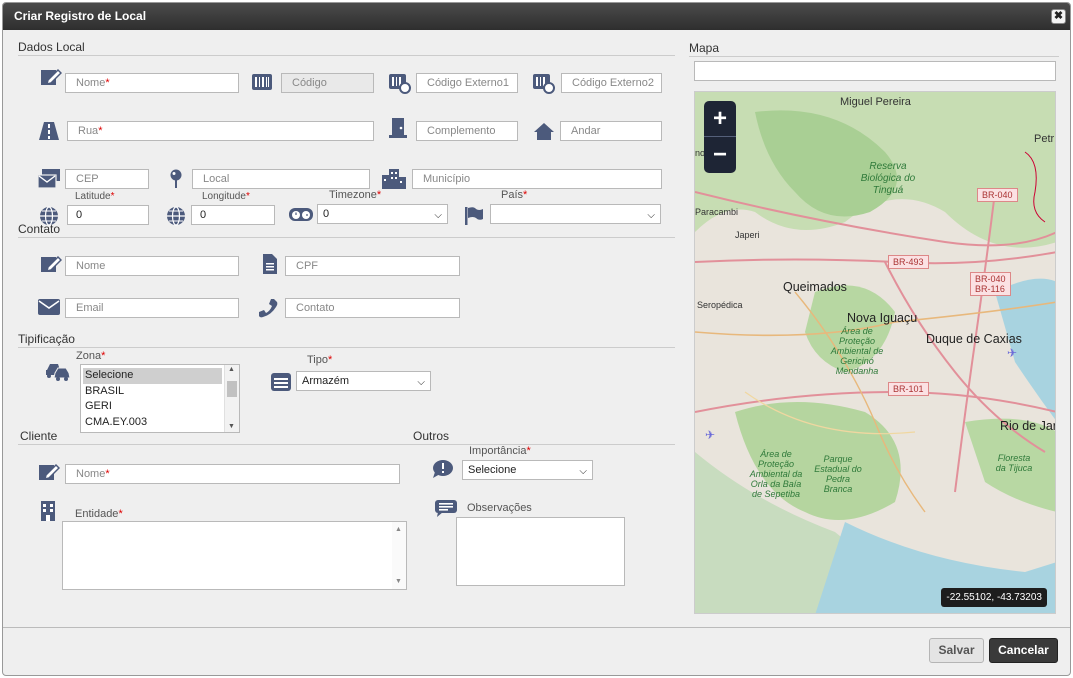  I want to click on nome-field: Nome*, so click(152, 83).